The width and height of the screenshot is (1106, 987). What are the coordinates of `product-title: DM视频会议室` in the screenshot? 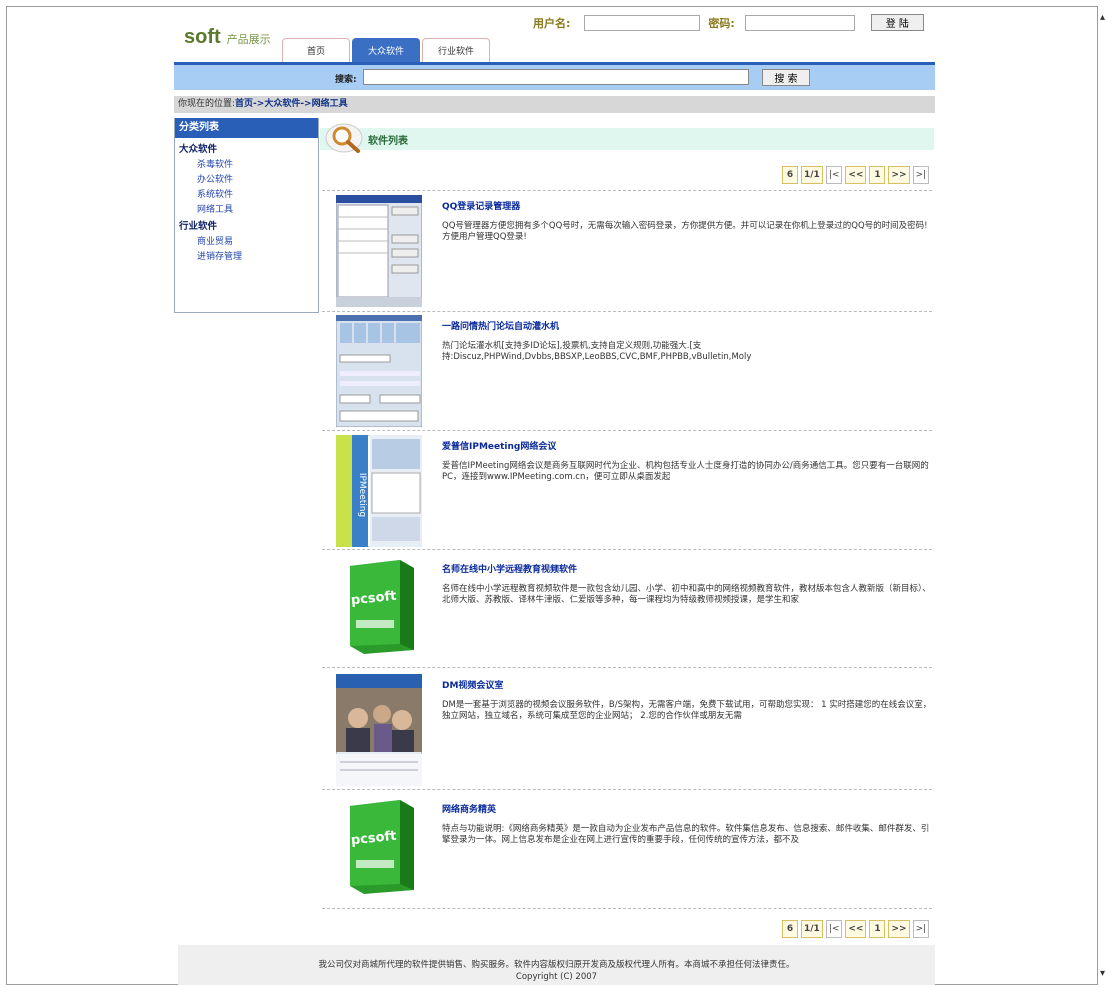 It's located at (472, 684).